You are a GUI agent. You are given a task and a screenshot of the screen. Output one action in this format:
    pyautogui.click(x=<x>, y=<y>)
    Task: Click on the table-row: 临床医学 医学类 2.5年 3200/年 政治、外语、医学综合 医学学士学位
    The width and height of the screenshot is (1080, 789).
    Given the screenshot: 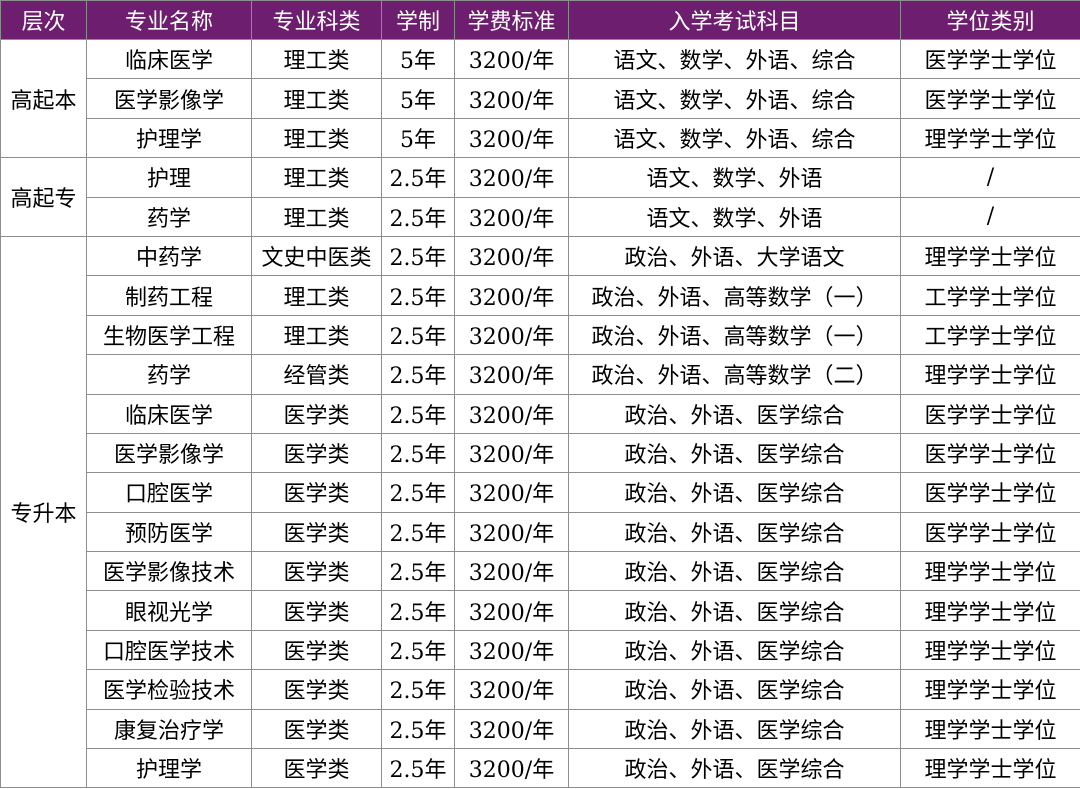 What is the action you would take?
    pyautogui.click(x=540, y=413)
    